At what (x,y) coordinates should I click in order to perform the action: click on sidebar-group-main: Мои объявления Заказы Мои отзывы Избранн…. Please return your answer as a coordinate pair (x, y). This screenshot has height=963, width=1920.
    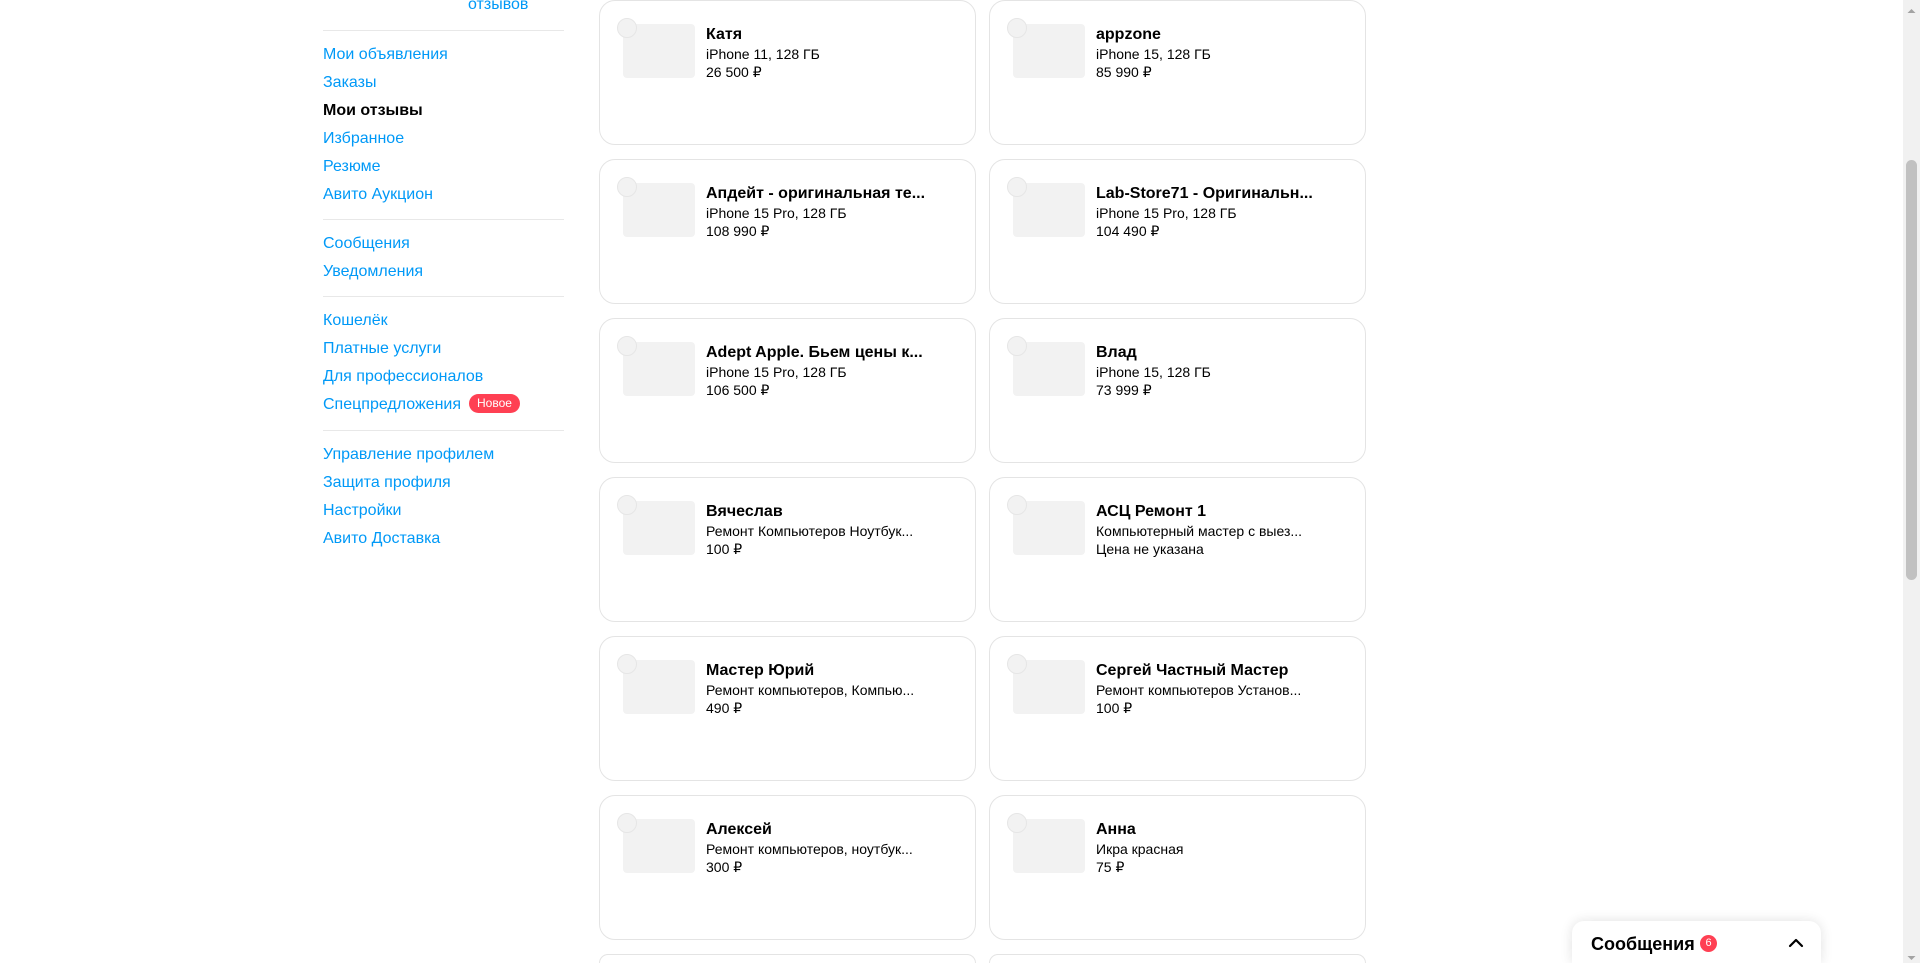
    Looking at the image, I should click on (443, 125).